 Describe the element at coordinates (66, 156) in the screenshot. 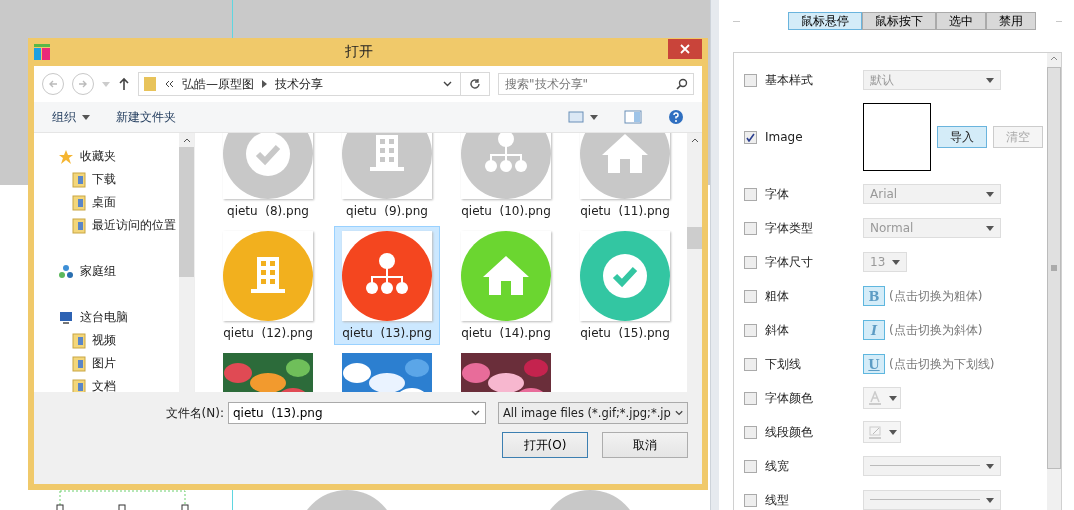

I see `star-icon` at that location.